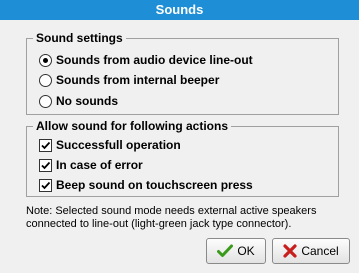  I want to click on checkbox-label: Successfull operation, so click(118, 145).